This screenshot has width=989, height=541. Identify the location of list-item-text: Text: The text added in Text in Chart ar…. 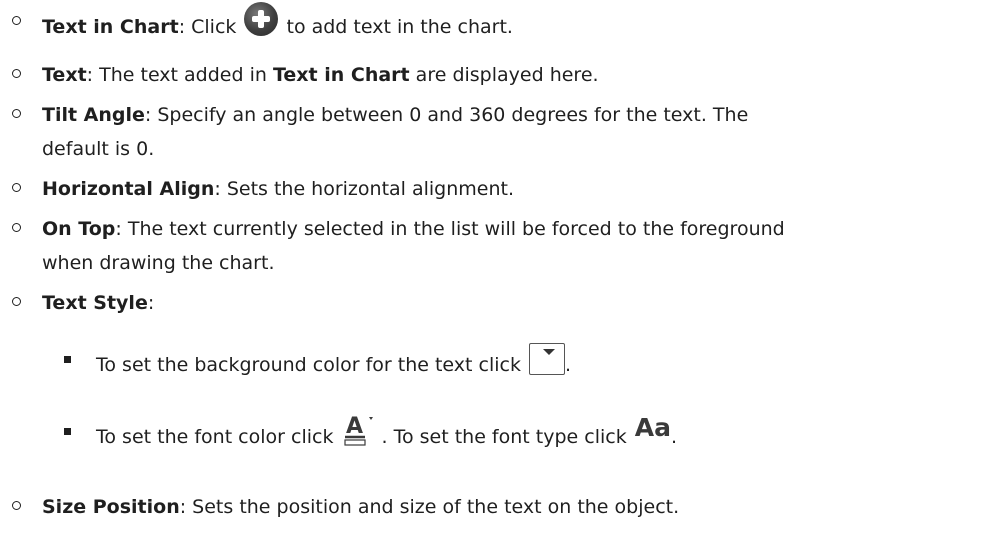
(492, 75).